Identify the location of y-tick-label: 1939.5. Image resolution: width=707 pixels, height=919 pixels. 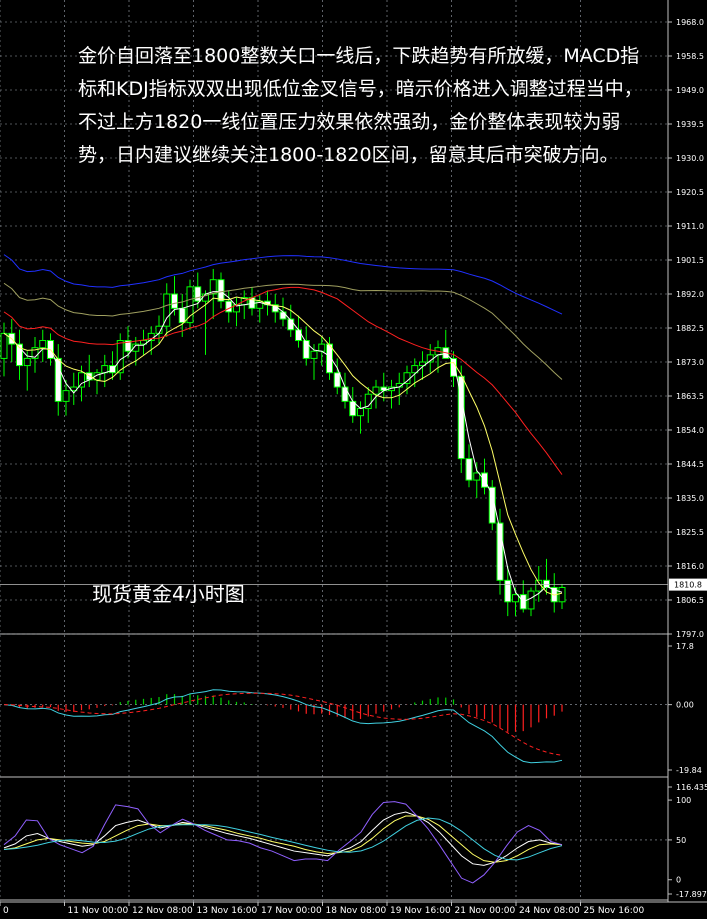
(690, 124).